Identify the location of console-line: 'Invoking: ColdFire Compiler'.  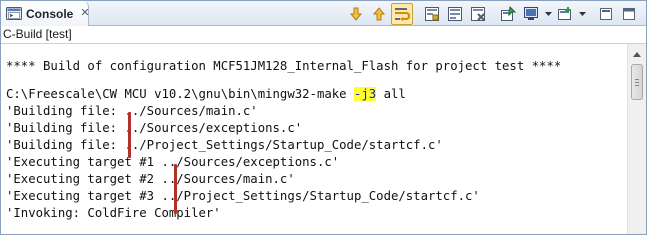
(113, 213).